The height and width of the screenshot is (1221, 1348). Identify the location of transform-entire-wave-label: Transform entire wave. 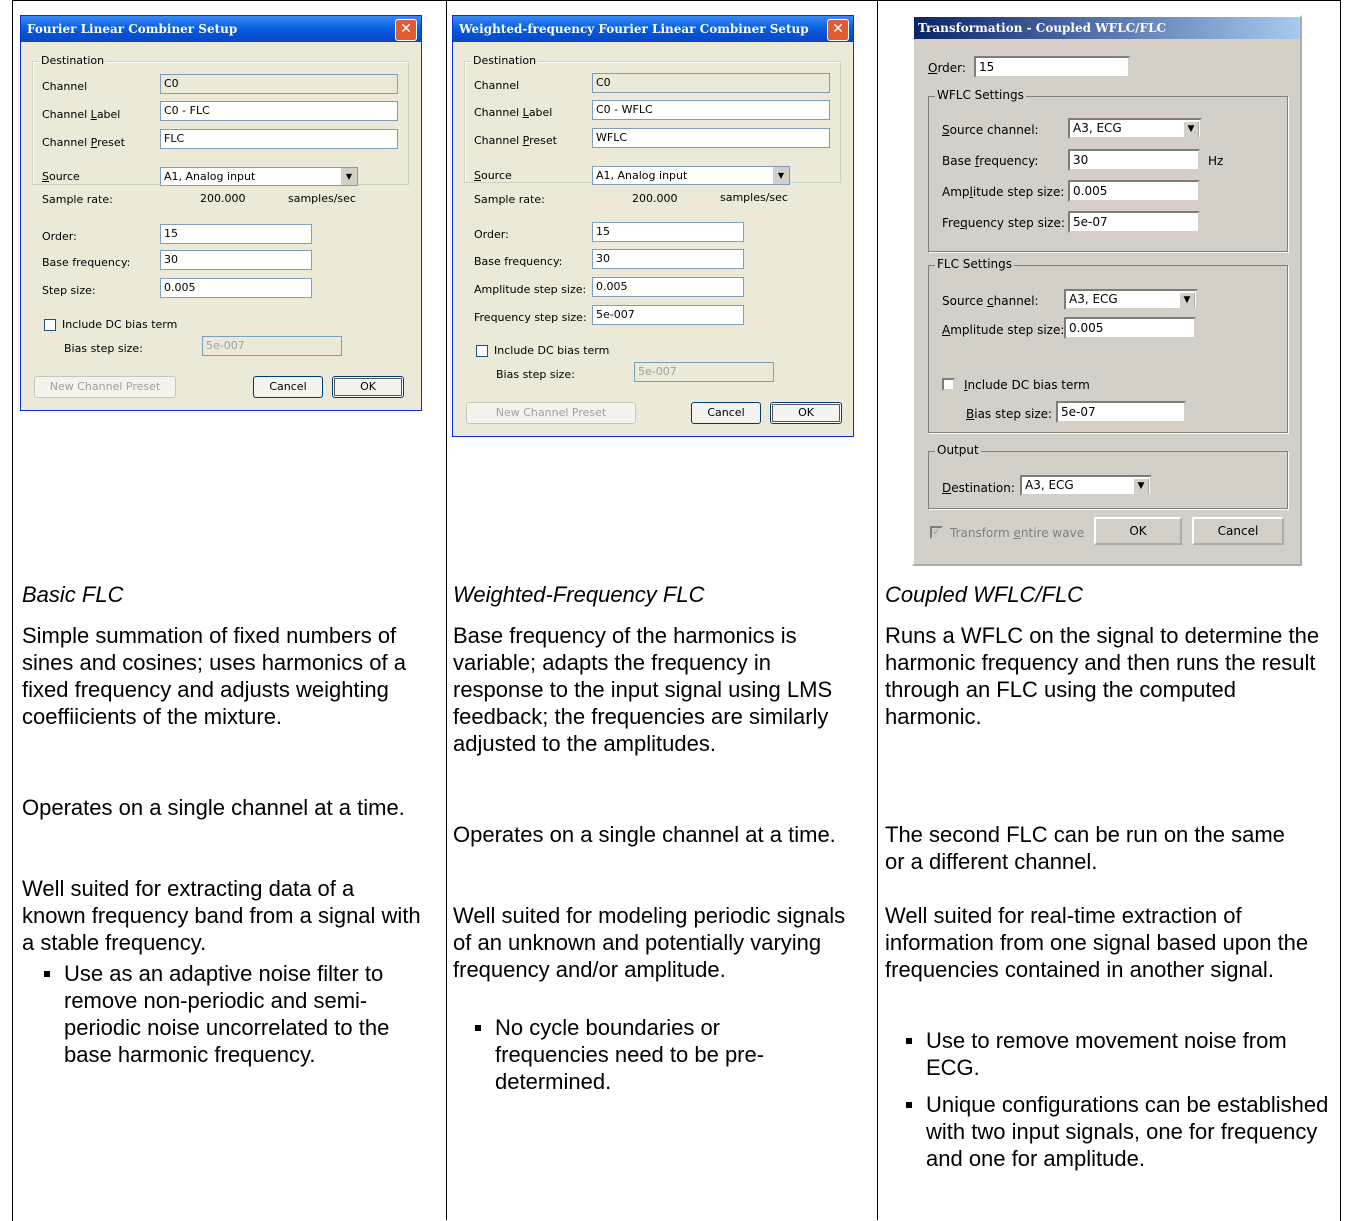
(1017, 533).